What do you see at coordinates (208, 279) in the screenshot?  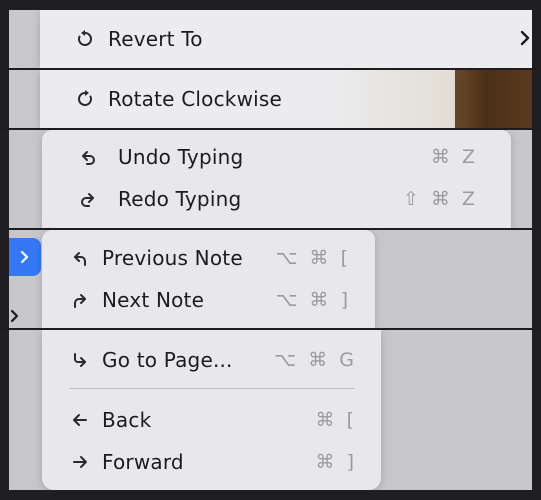 I see `note-navigation-menu: Previous Note ⌥ ⌘ [ Next Note ⌥ ⌘ ]` at bounding box center [208, 279].